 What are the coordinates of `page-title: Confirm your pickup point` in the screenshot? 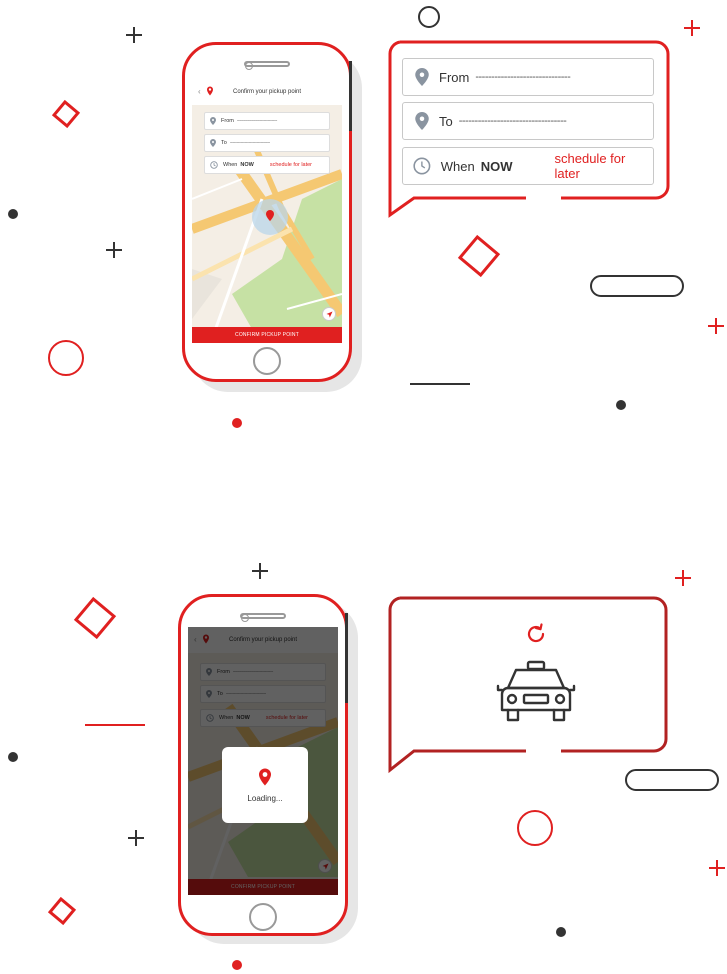 It's located at (267, 92).